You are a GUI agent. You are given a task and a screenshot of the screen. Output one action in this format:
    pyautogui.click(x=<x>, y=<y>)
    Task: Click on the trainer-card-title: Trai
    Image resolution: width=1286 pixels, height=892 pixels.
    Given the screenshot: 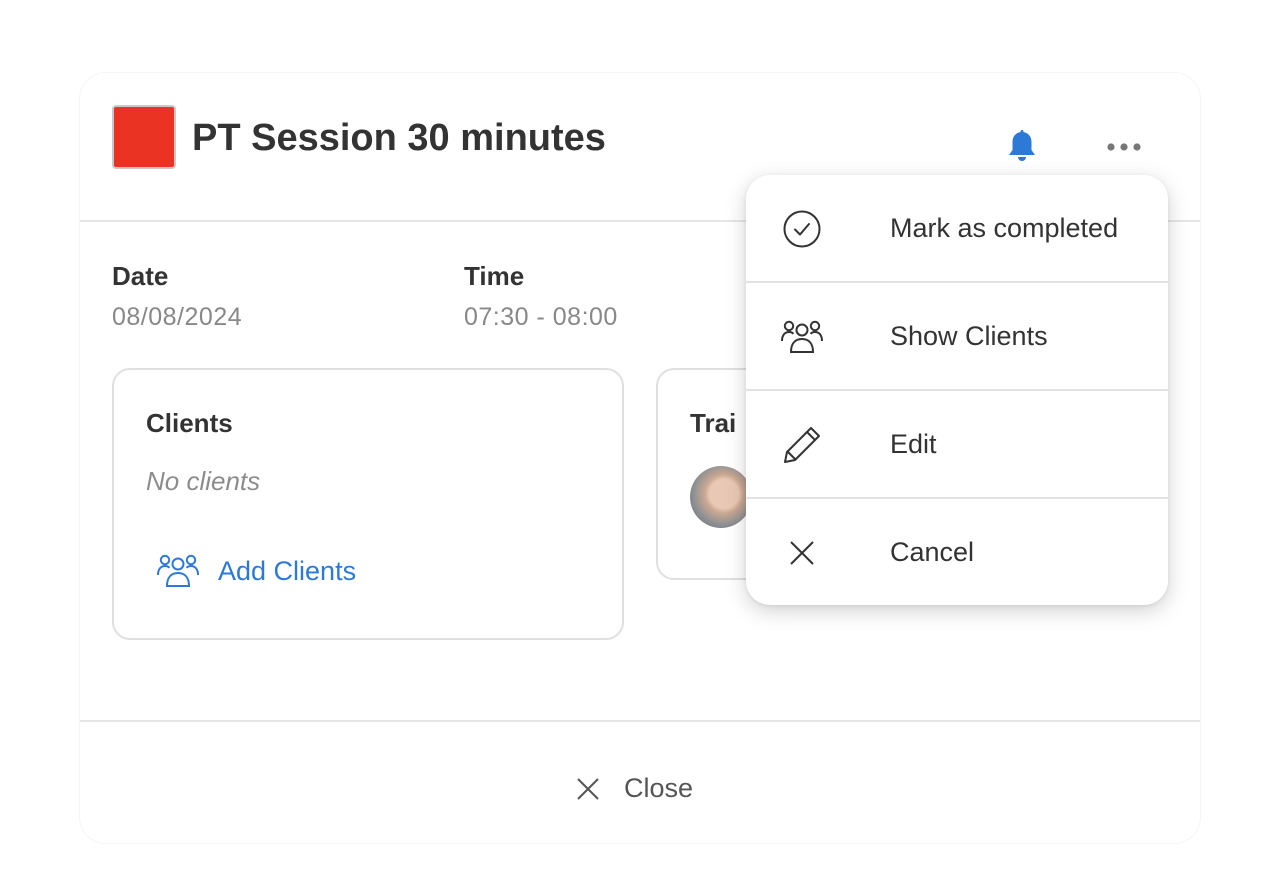 What is the action you would take?
    pyautogui.click(x=713, y=423)
    